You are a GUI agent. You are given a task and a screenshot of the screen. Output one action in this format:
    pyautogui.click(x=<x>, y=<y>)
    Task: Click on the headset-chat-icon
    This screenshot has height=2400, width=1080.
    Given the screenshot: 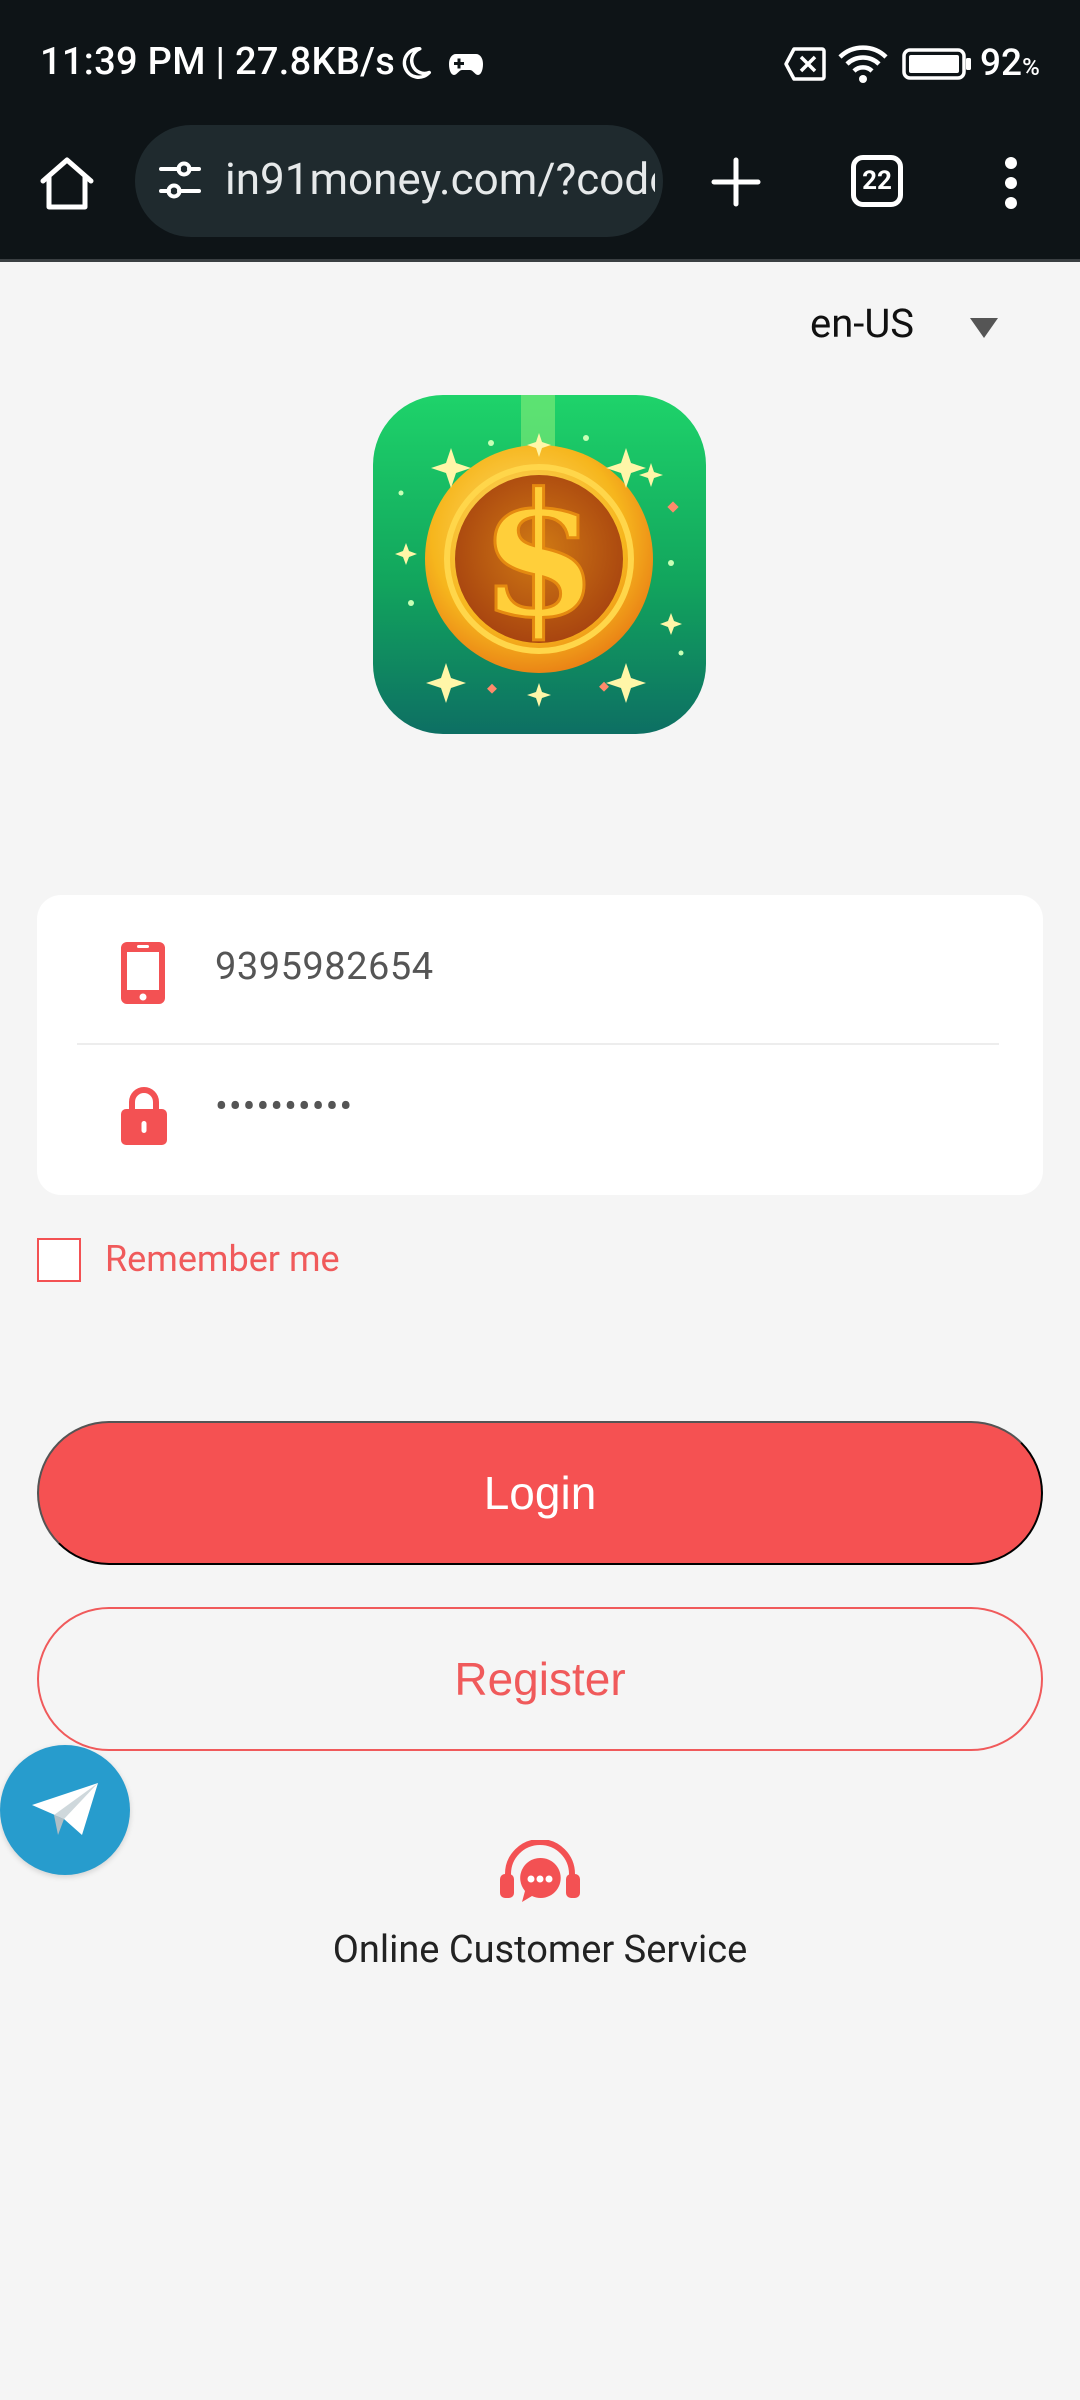 What is the action you would take?
    pyautogui.click(x=540, y=1871)
    